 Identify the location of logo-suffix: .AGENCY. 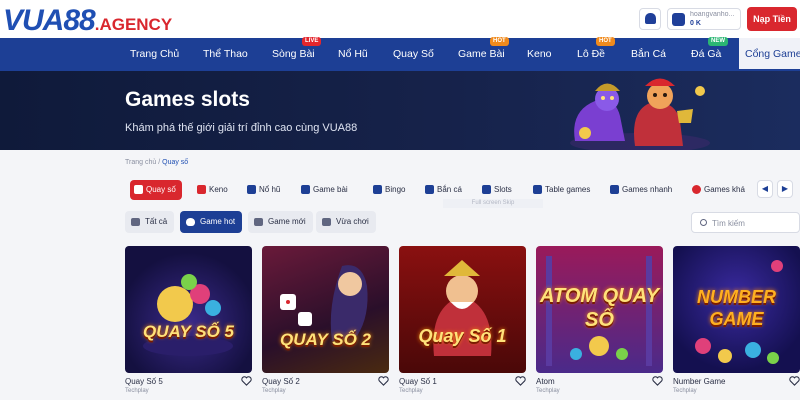
(133, 24).